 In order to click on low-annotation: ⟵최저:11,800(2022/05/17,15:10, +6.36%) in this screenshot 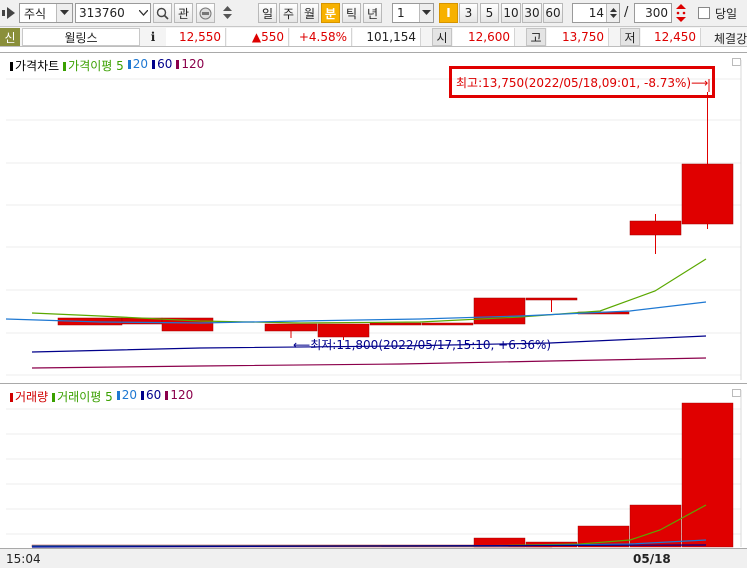, I will do `click(422, 345)`.